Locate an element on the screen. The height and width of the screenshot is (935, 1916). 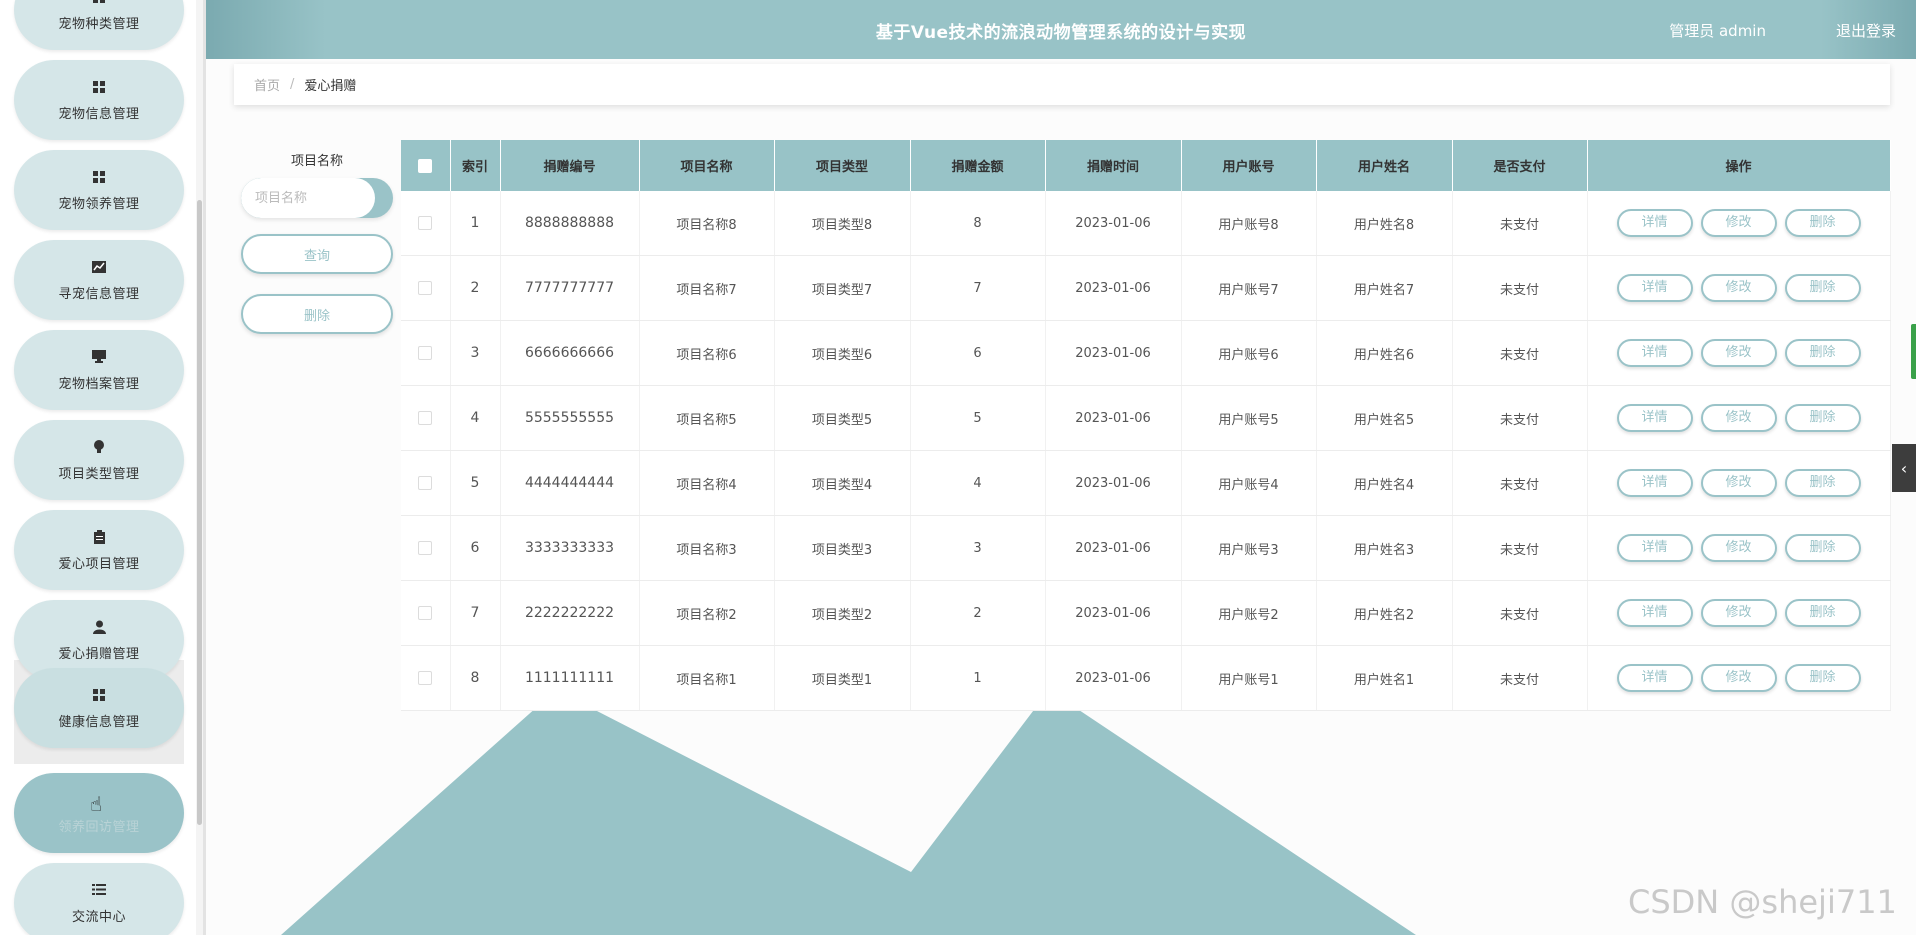
sidebar-item-pet-type: 宠物种类管理 is located at coordinates (99, 25).